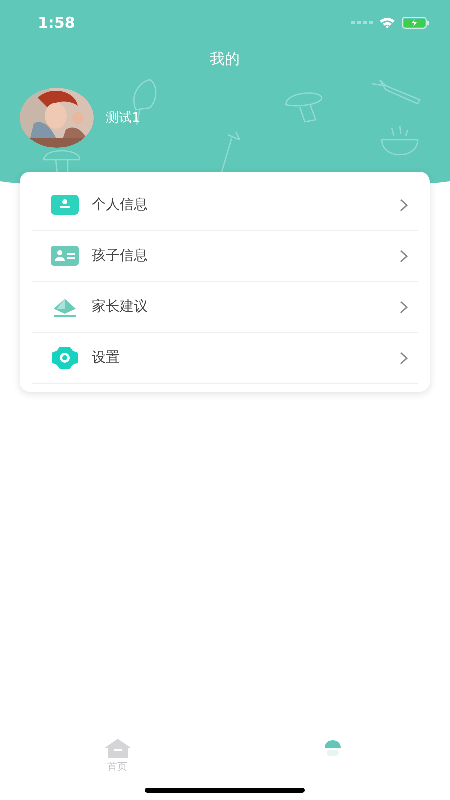 This screenshot has height=800, width=450. What do you see at coordinates (225, 205) in the screenshot?
I see `menu-item: 个人信息` at bounding box center [225, 205].